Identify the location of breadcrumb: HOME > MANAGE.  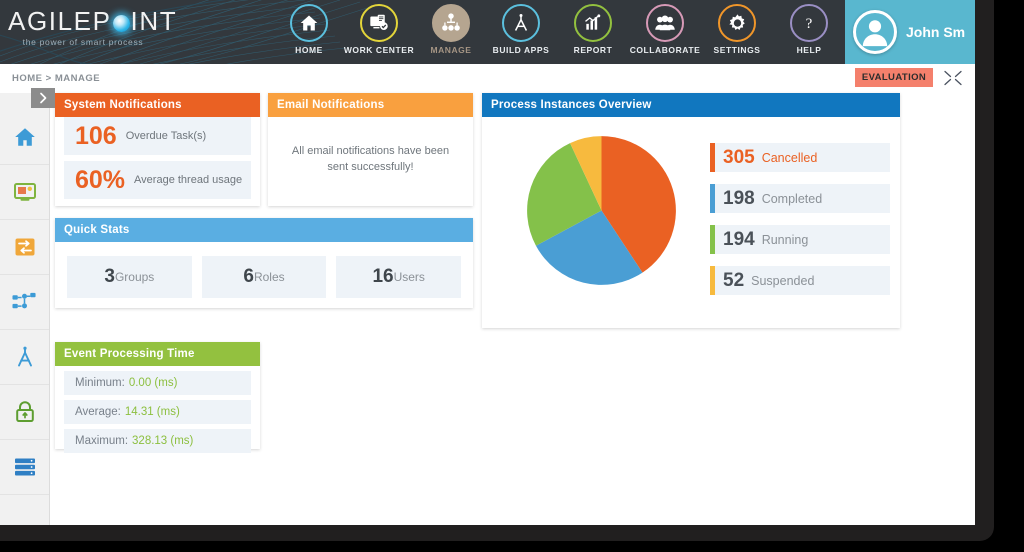
(56, 78).